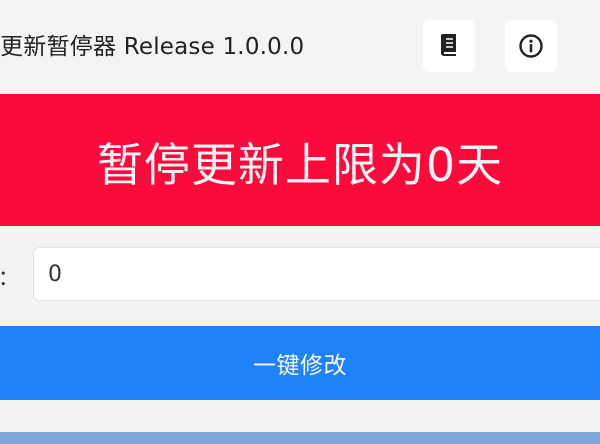 The image size is (600, 444). I want to click on days-field-row: ：, so click(300, 275).